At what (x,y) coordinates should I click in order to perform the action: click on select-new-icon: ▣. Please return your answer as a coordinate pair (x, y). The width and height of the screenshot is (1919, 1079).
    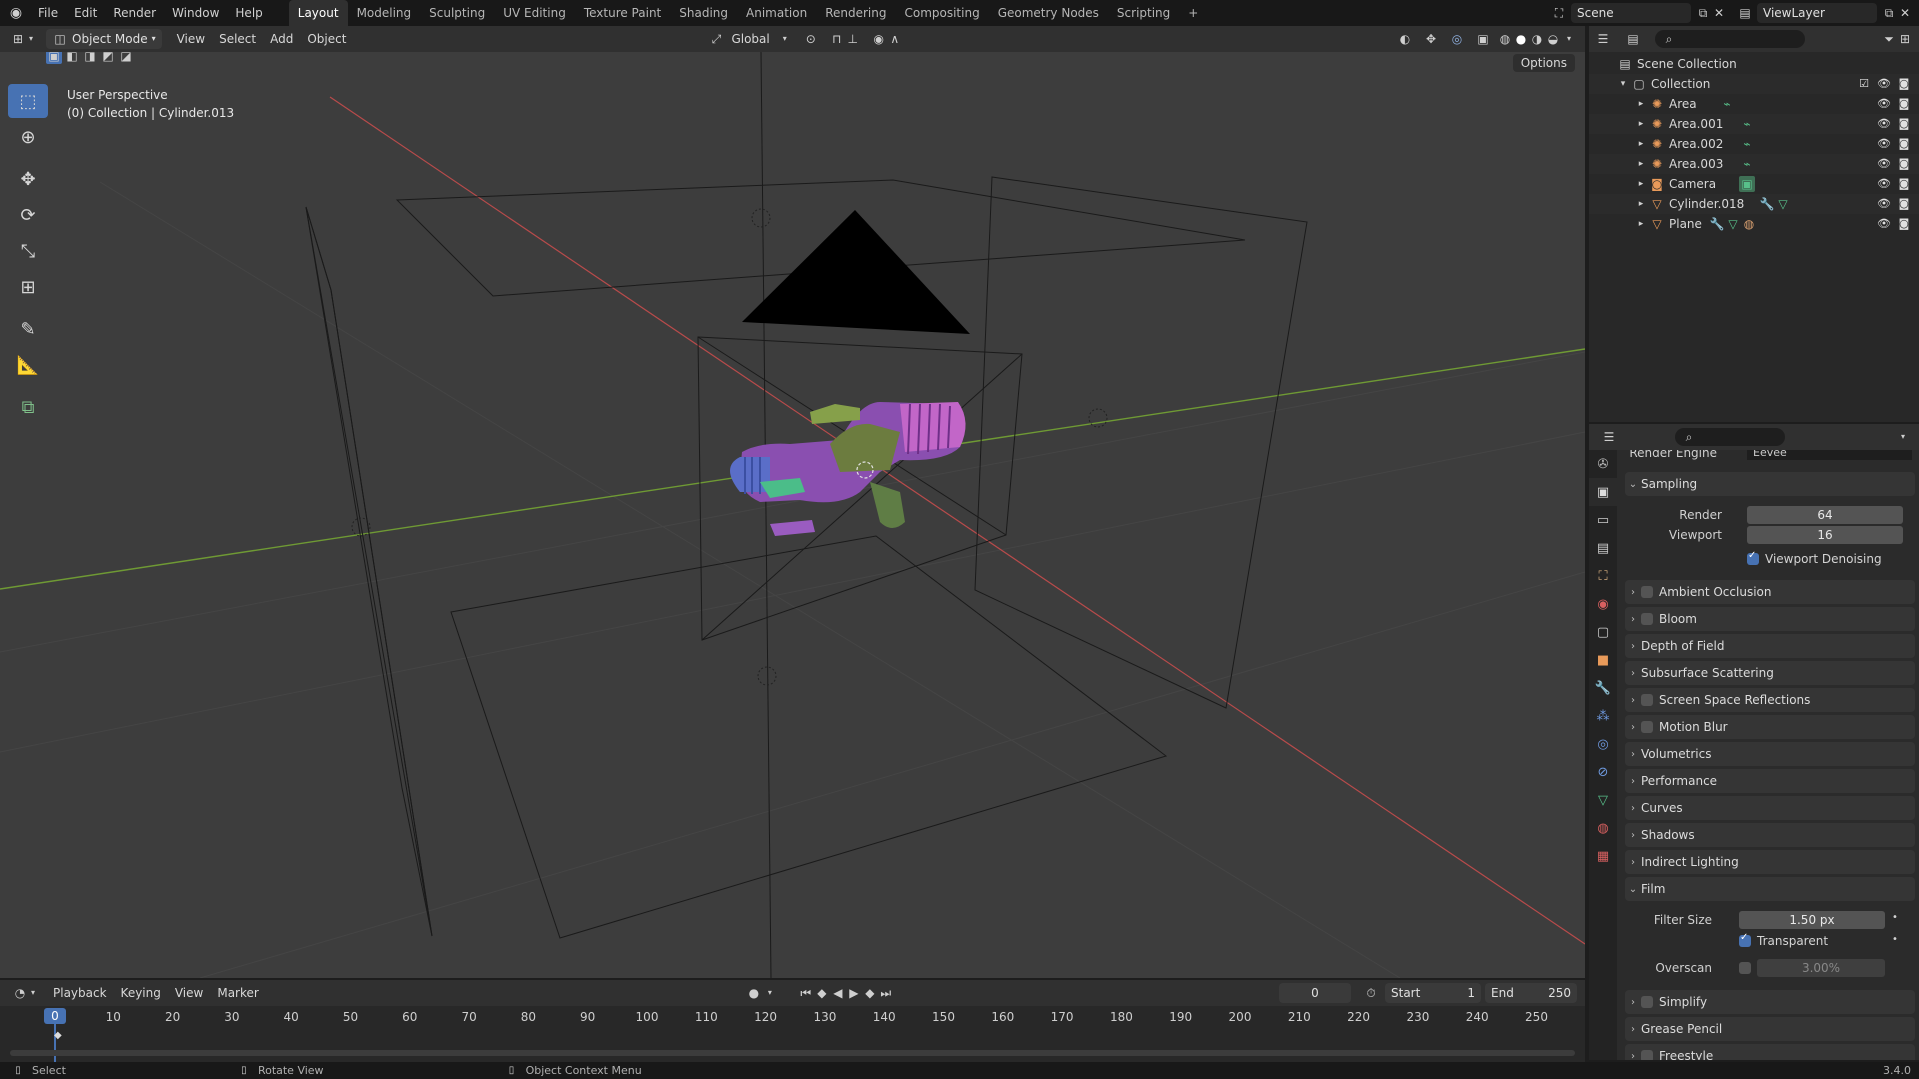
    Looking at the image, I should click on (54, 58).